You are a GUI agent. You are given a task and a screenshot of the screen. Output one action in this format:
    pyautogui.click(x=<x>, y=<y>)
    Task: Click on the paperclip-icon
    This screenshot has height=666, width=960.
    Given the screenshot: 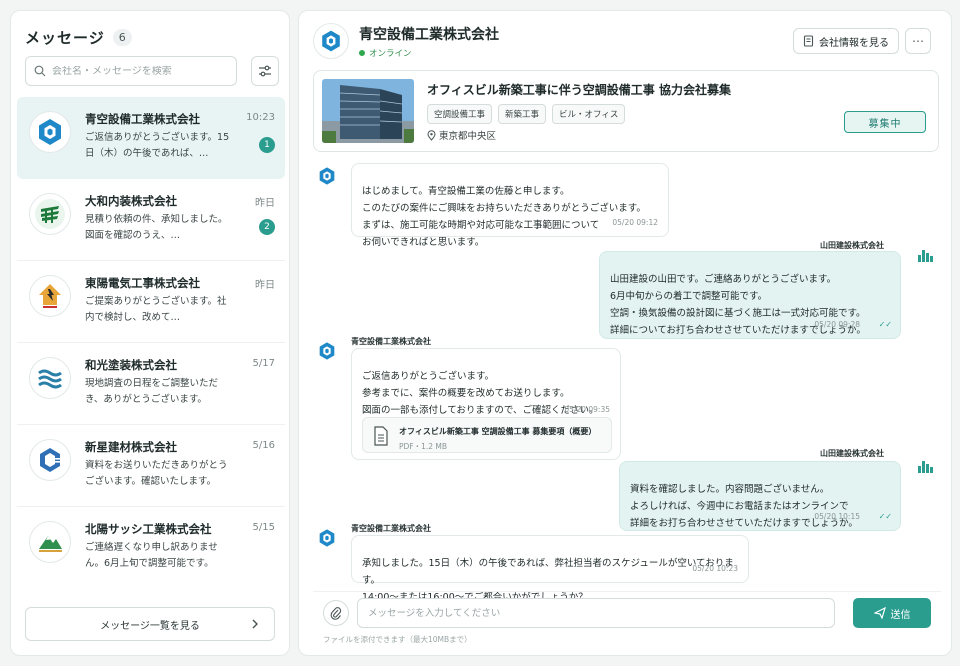 What is the action you would take?
    pyautogui.click(x=336, y=613)
    